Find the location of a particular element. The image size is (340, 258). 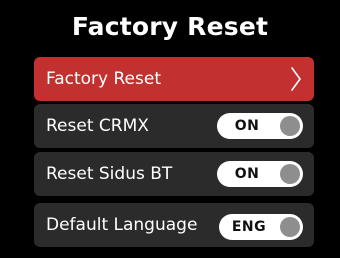

reset-crmx-toggle: ON is located at coordinates (260, 126).